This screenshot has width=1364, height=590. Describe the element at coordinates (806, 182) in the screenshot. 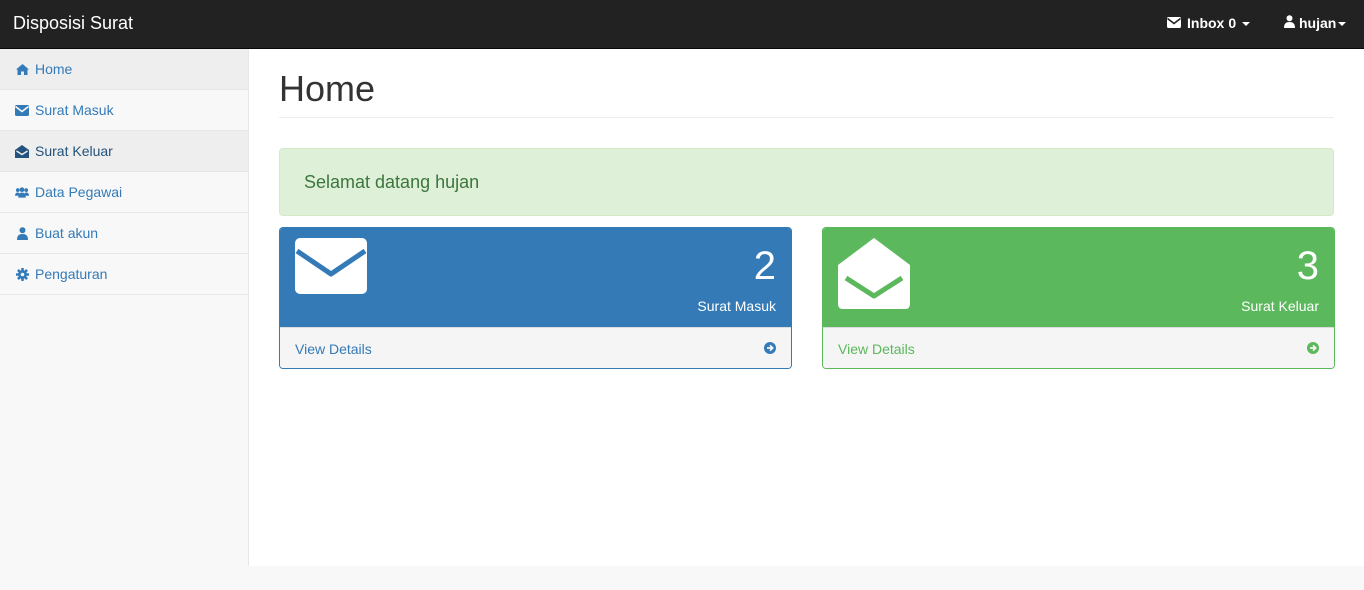

I see `welcome-alert: Selamat datang hujan` at that location.